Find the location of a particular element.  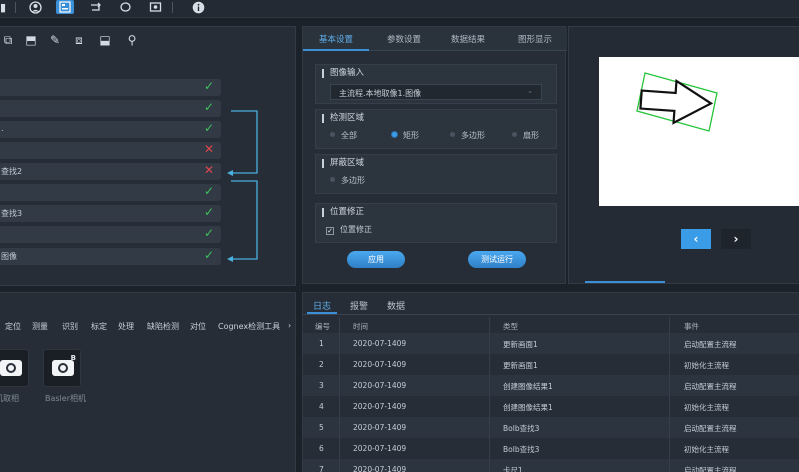

category-calibrate: 标定 is located at coordinates (99, 326).